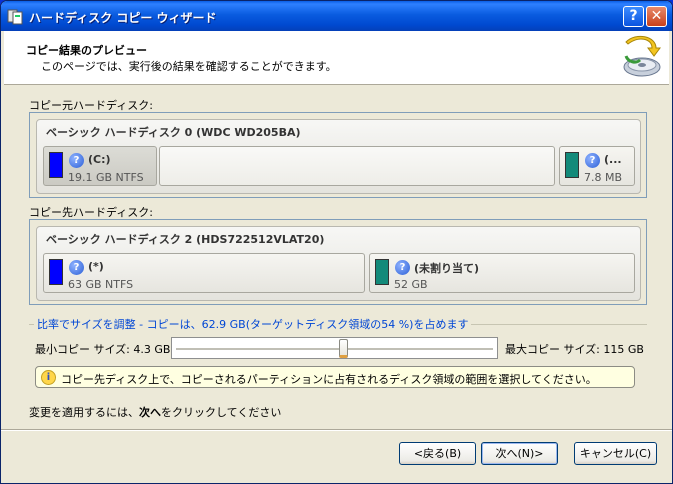 Image resolution: width=673 pixels, height=484 pixels. Describe the element at coordinates (221, 412) in the screenshot. I see `footer-note-suffix: をクリックしてください` at that location.